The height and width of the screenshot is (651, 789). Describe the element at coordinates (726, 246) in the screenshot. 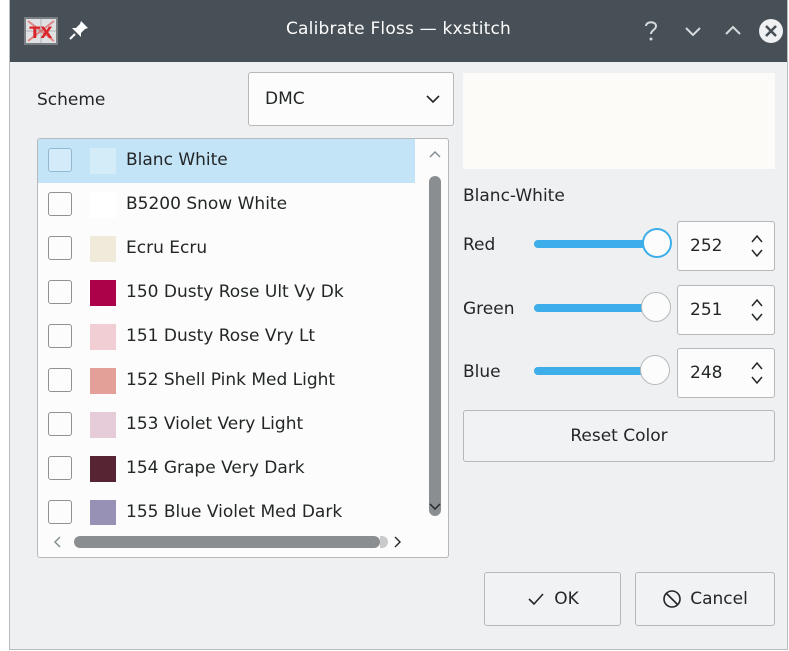

I see `red-spinbox: 252` at that location.